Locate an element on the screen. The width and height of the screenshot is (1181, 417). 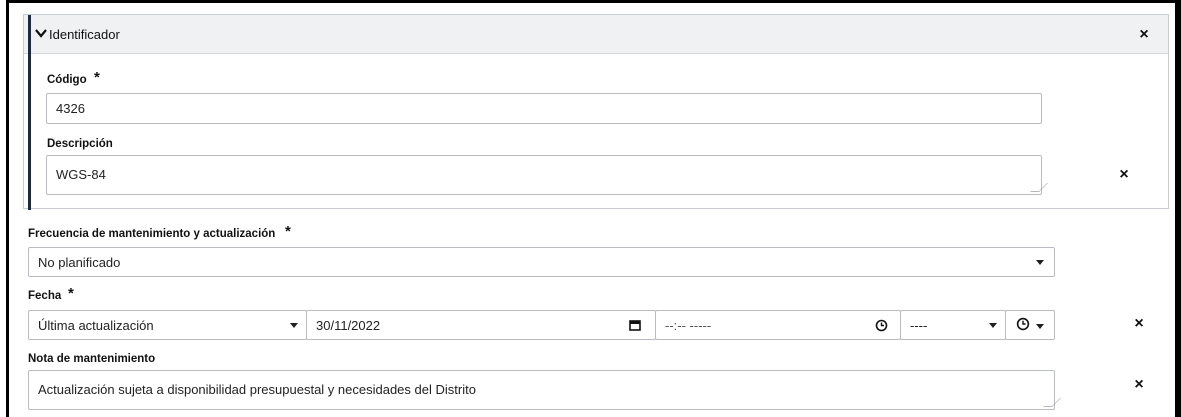
fecha-date-input: 30/11/2022 is located at coordinates (481, 325).